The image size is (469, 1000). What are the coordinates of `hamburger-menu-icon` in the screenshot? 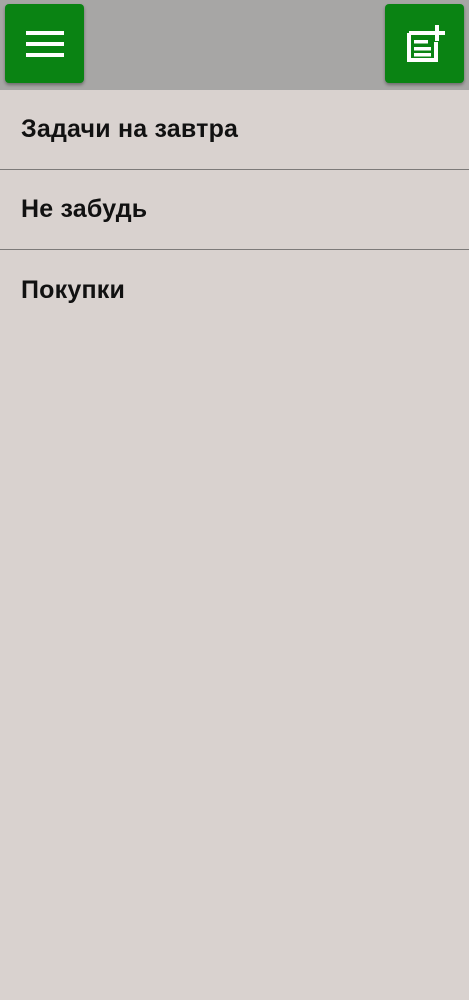 It's located at (44, 43).